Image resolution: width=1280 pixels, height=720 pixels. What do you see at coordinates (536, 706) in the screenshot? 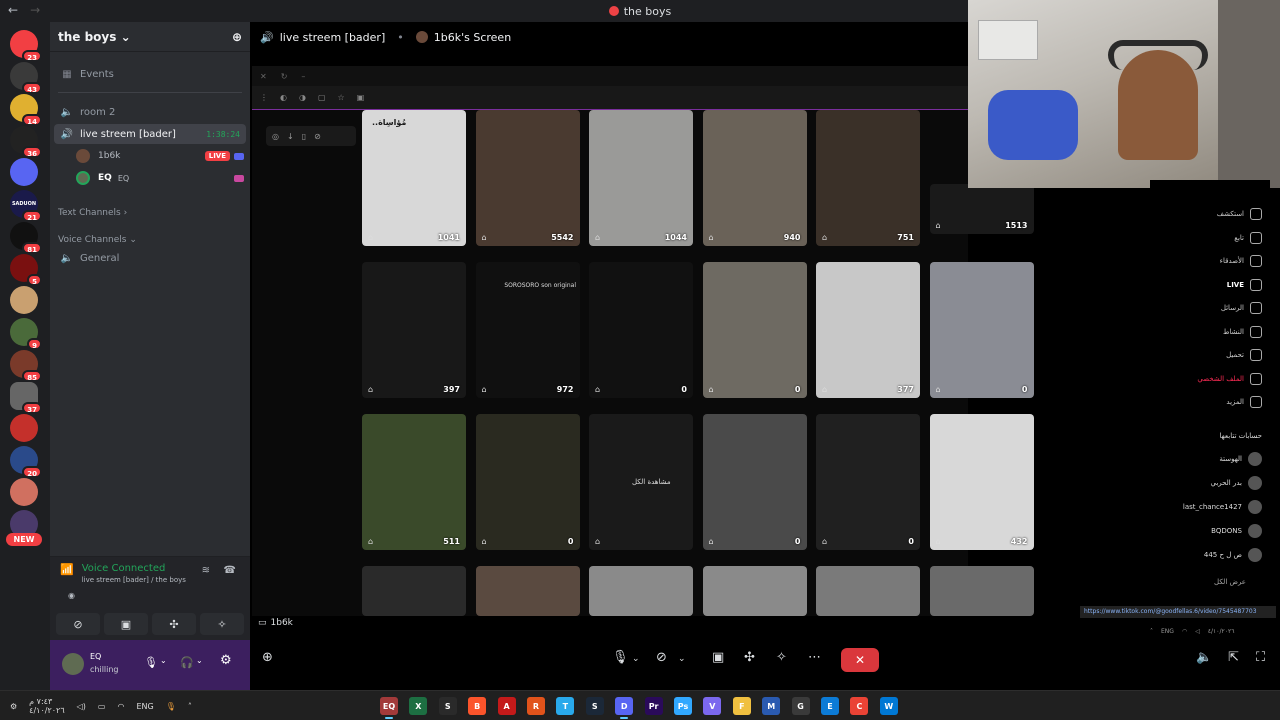
I see `taskbar-app-icon: R` at bounding box center [536, 706].